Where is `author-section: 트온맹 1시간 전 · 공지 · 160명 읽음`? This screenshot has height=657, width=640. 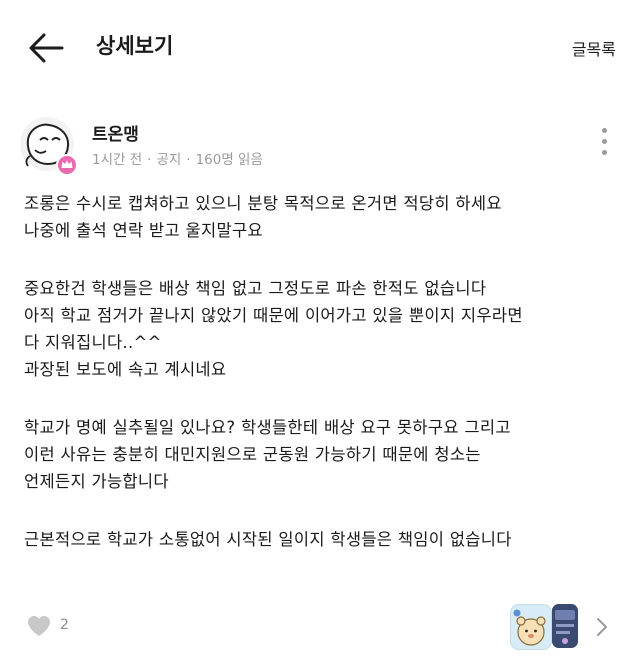
author-section: 트온맹 1시간 전 · 공지 · 160명 읽음 is located at coordinates (320, 145).